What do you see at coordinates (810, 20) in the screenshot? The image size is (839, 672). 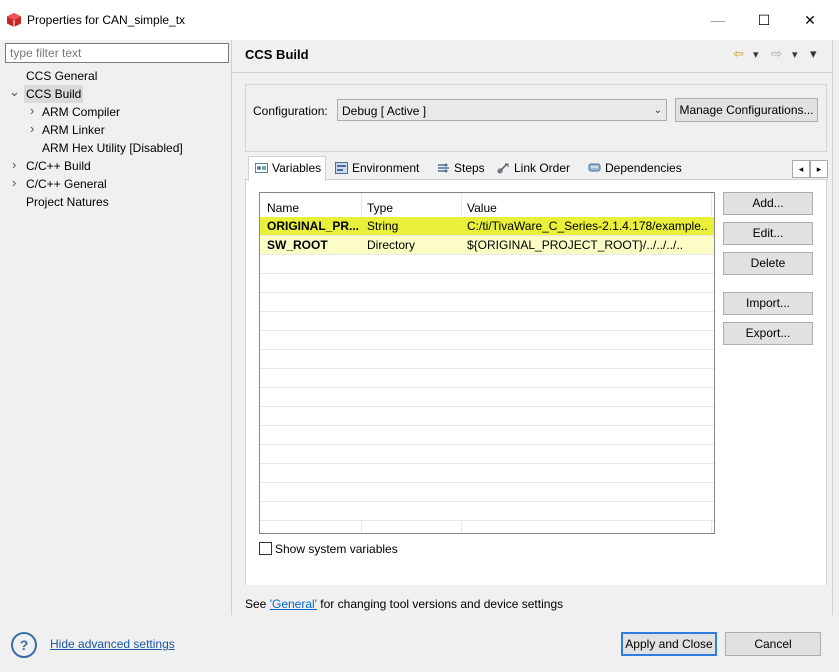 I see `close-button: ✕` at bounding box center [810, 20].